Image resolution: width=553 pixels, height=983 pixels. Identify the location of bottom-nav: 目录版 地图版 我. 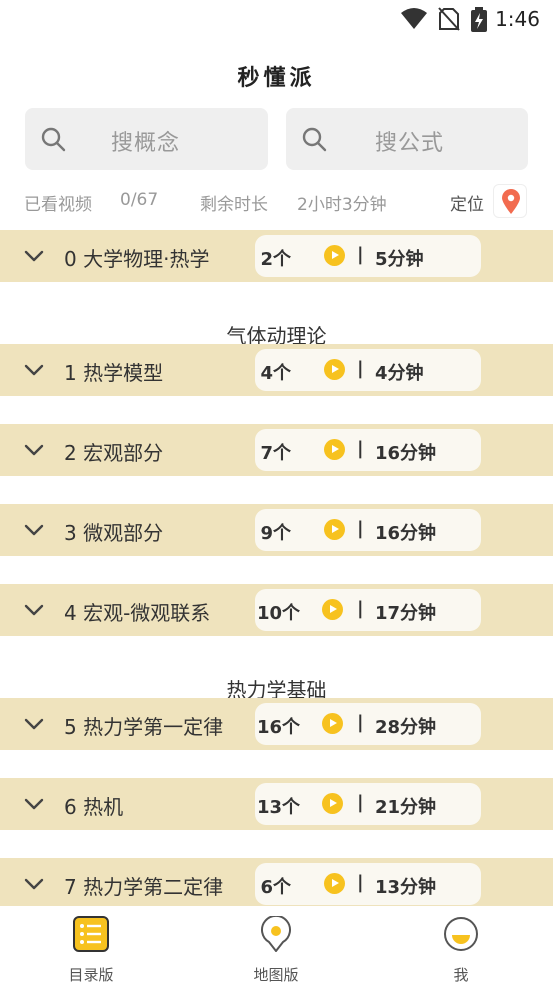
(276, 944).